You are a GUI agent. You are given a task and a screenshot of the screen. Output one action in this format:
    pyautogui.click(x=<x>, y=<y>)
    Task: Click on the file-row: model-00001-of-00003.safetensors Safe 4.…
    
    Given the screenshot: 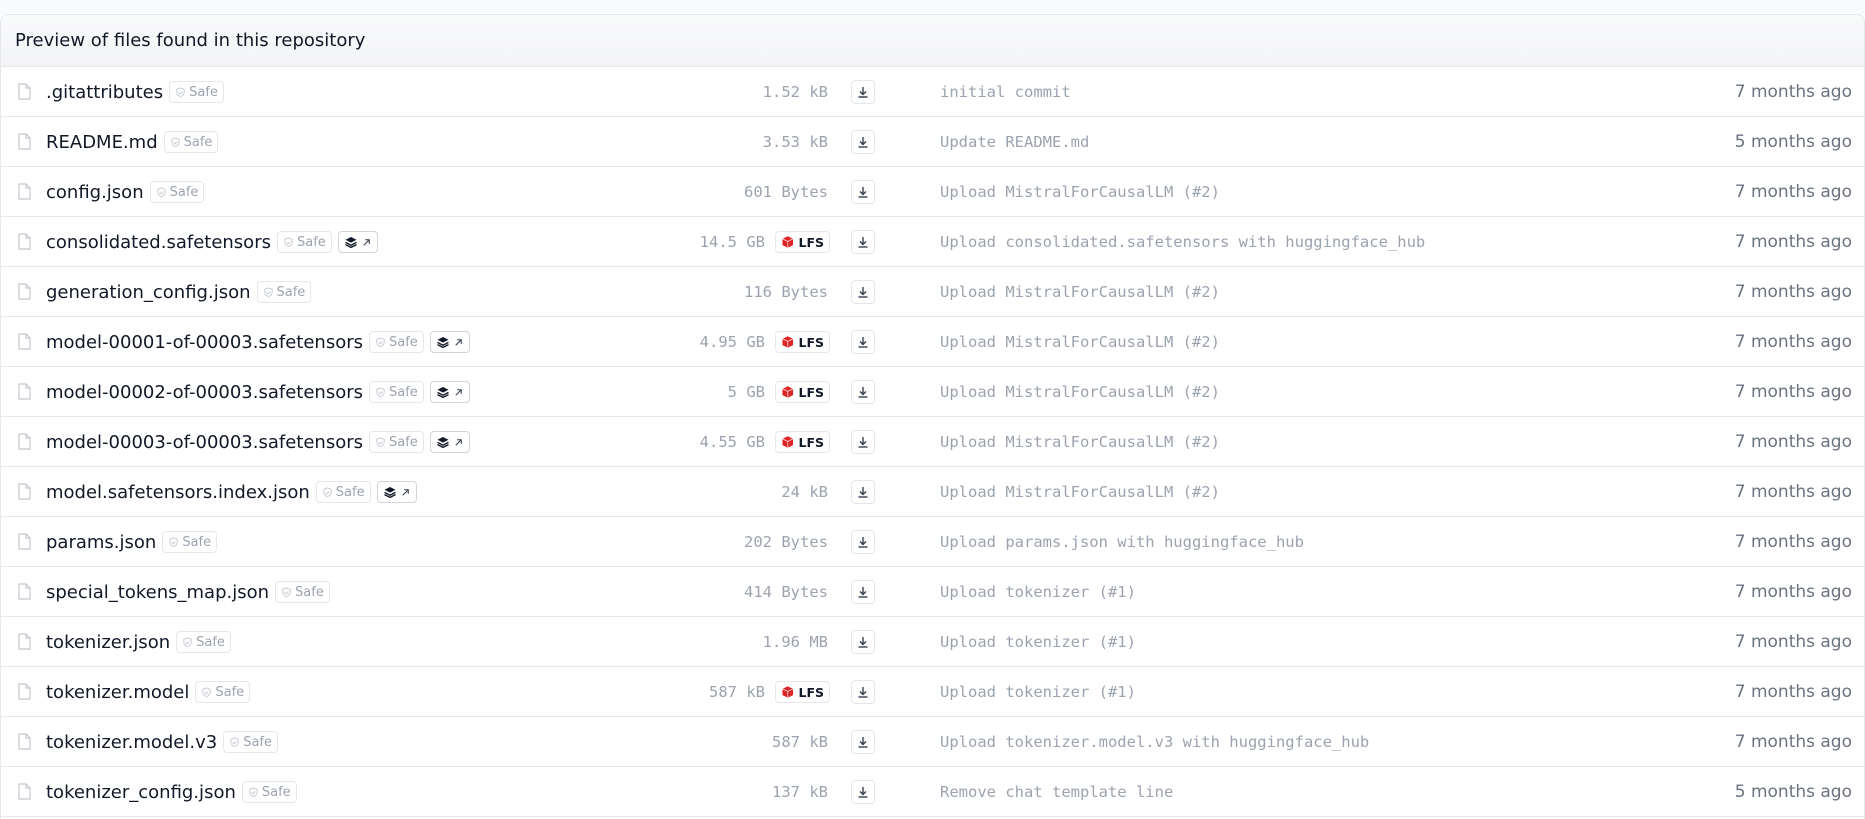 What is the action you would take?
    pyautogui.click(x=932, y=342)
    